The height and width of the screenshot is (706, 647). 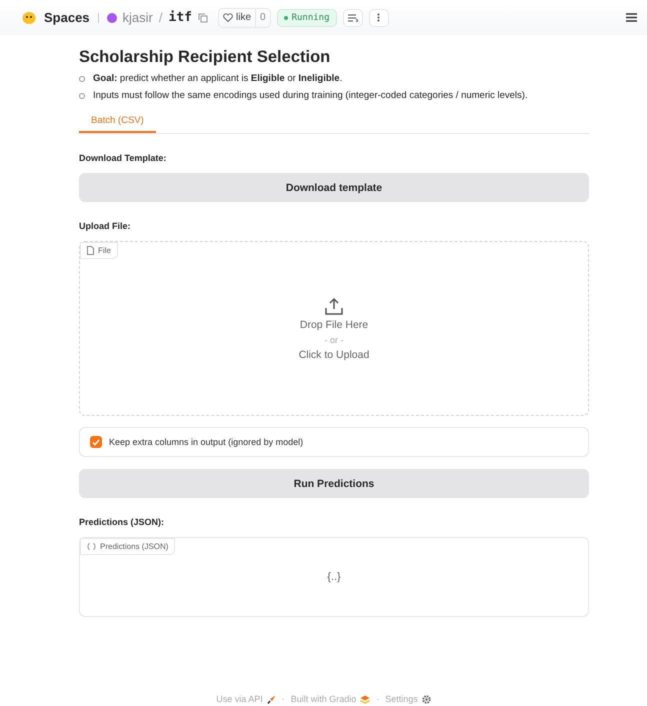 What do you see at coordinates (203, 17) in the screenshot?
I see `copy-icon` at bounding box center [203, 17].